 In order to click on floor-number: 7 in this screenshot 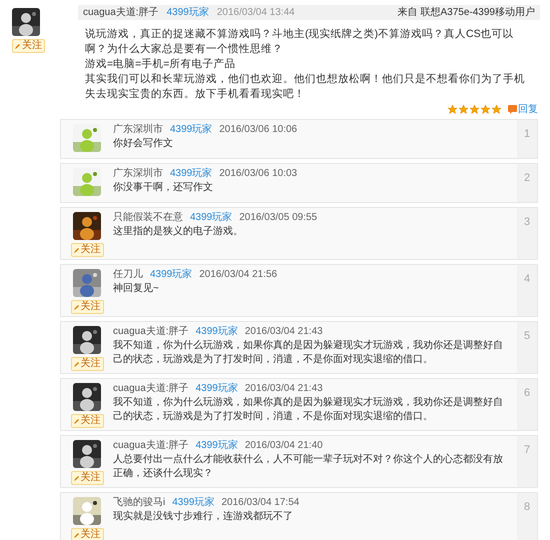, I will do `click(527, 450)`.